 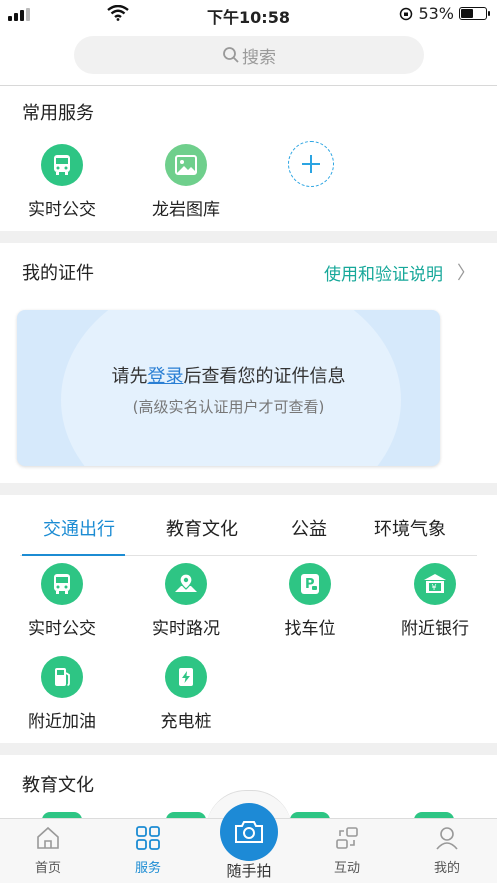 I want to click on traffic-item-label: 附近银行, so click(x=435, y=629).